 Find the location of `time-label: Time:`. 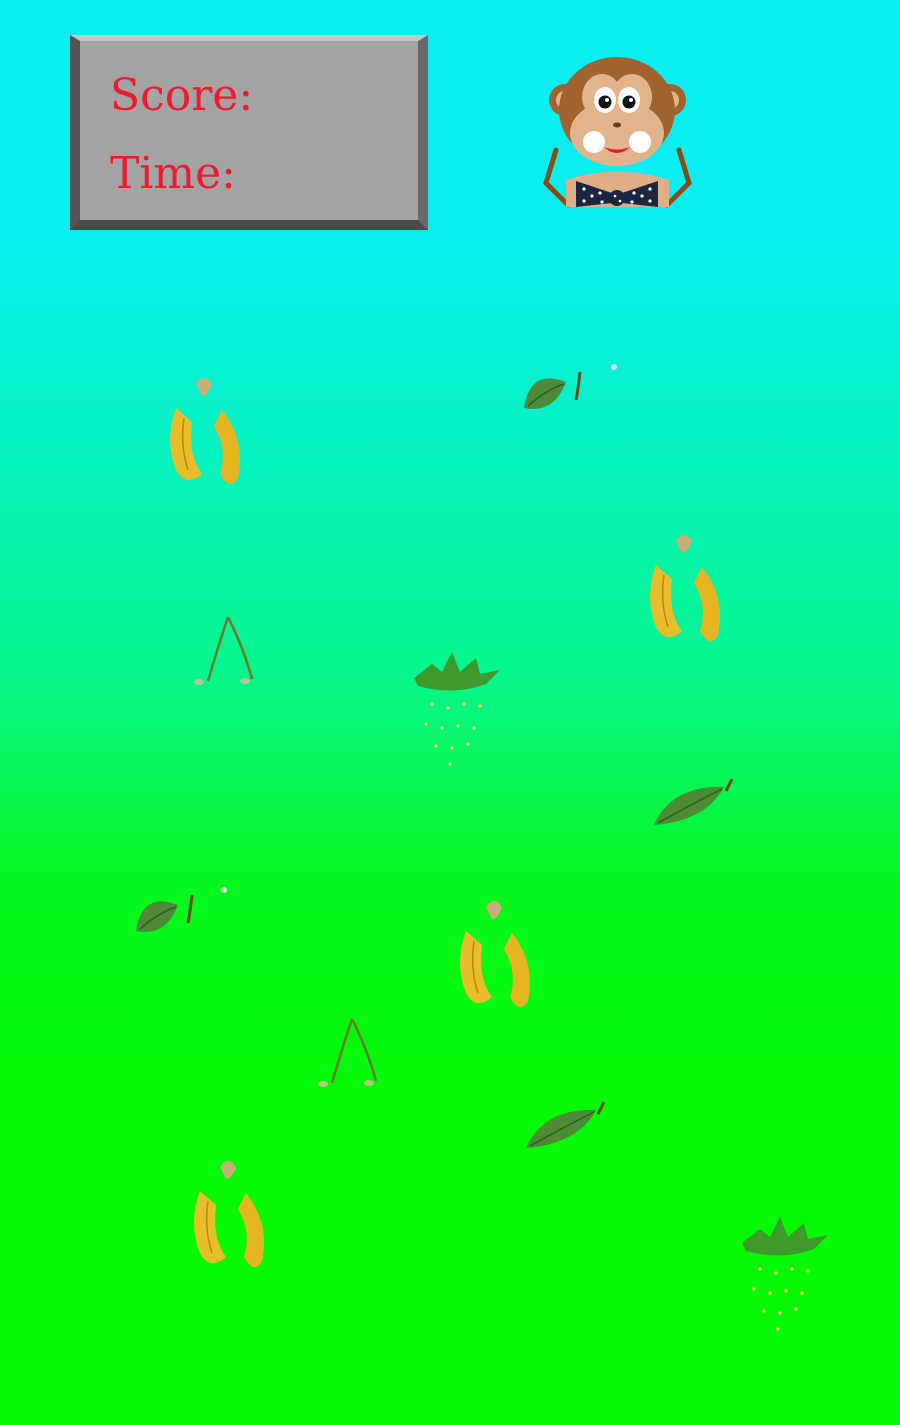

time-label: Time: is located at coordinates (173, 173).